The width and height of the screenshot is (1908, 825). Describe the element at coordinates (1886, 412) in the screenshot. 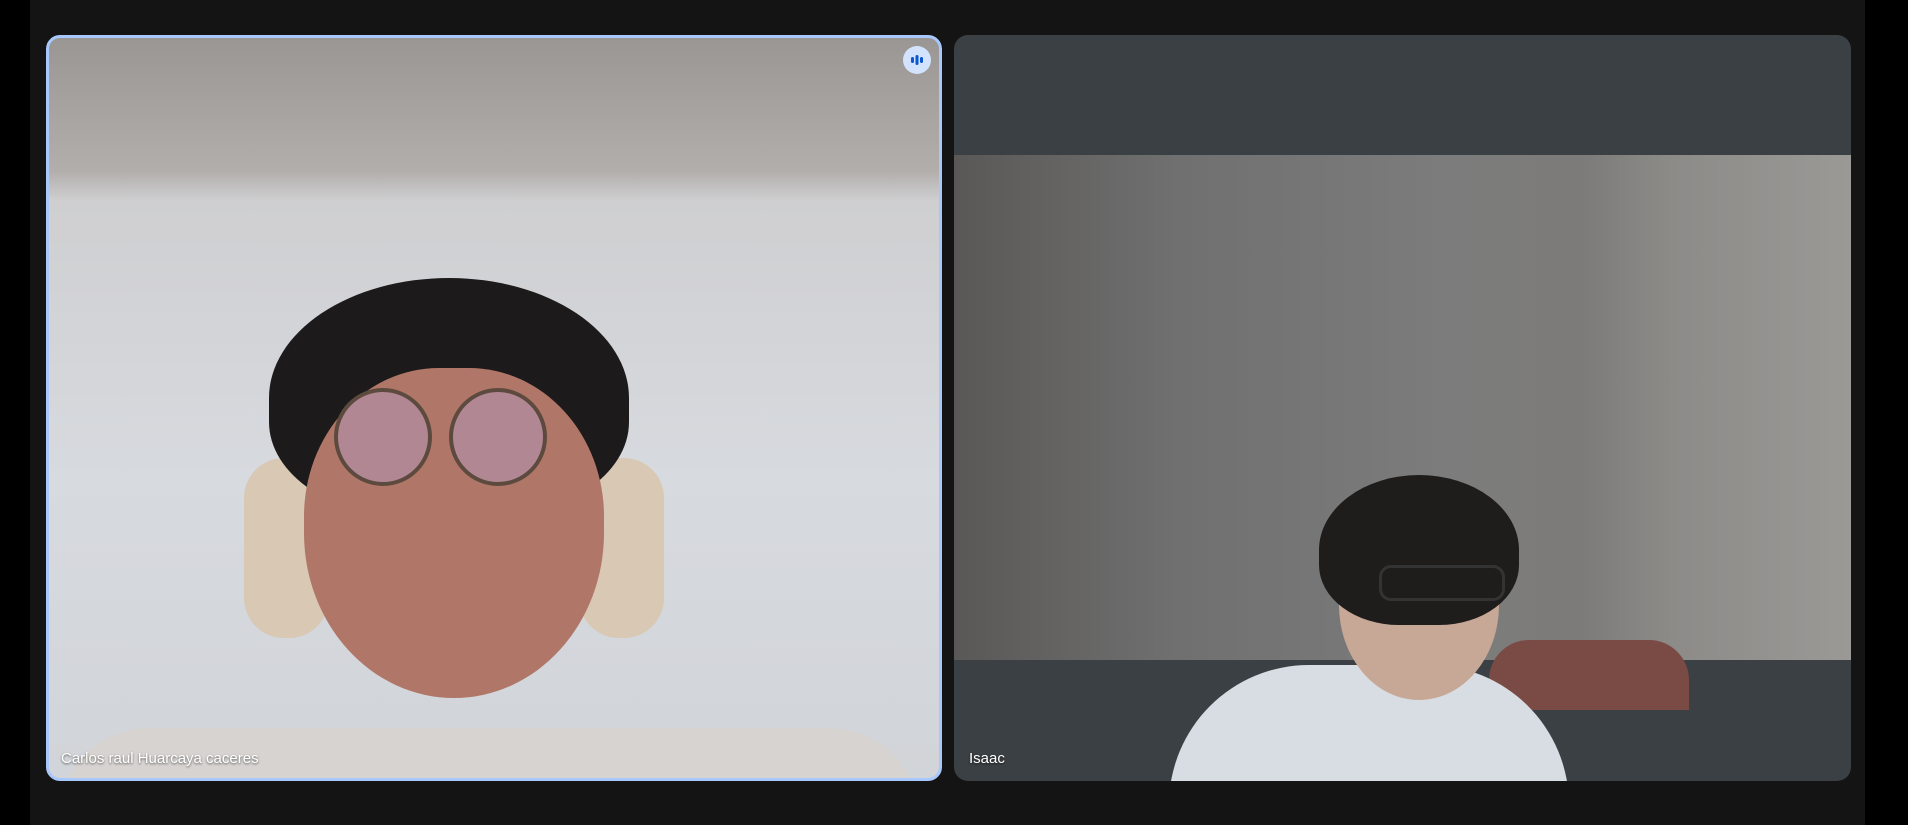

I see `screen-edge` at that location.